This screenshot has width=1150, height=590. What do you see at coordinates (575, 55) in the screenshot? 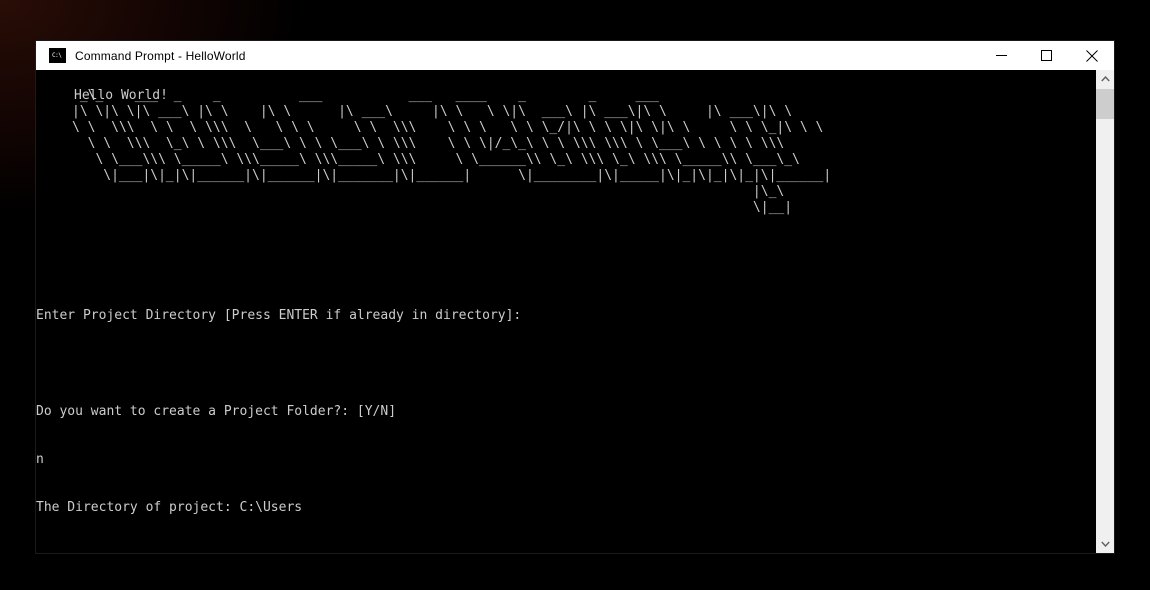
I see `window-titlebar: C:\ Command Prompt - HelloWorld` at bounding box center [575, 55].